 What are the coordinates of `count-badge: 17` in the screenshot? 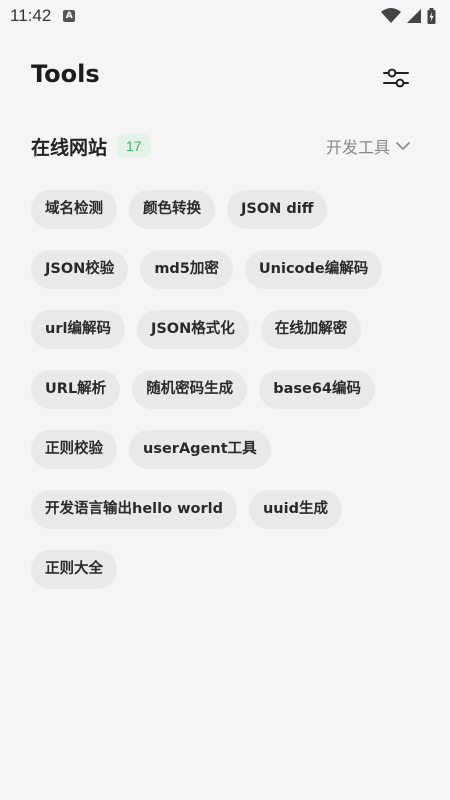 It's located at (134, 146).